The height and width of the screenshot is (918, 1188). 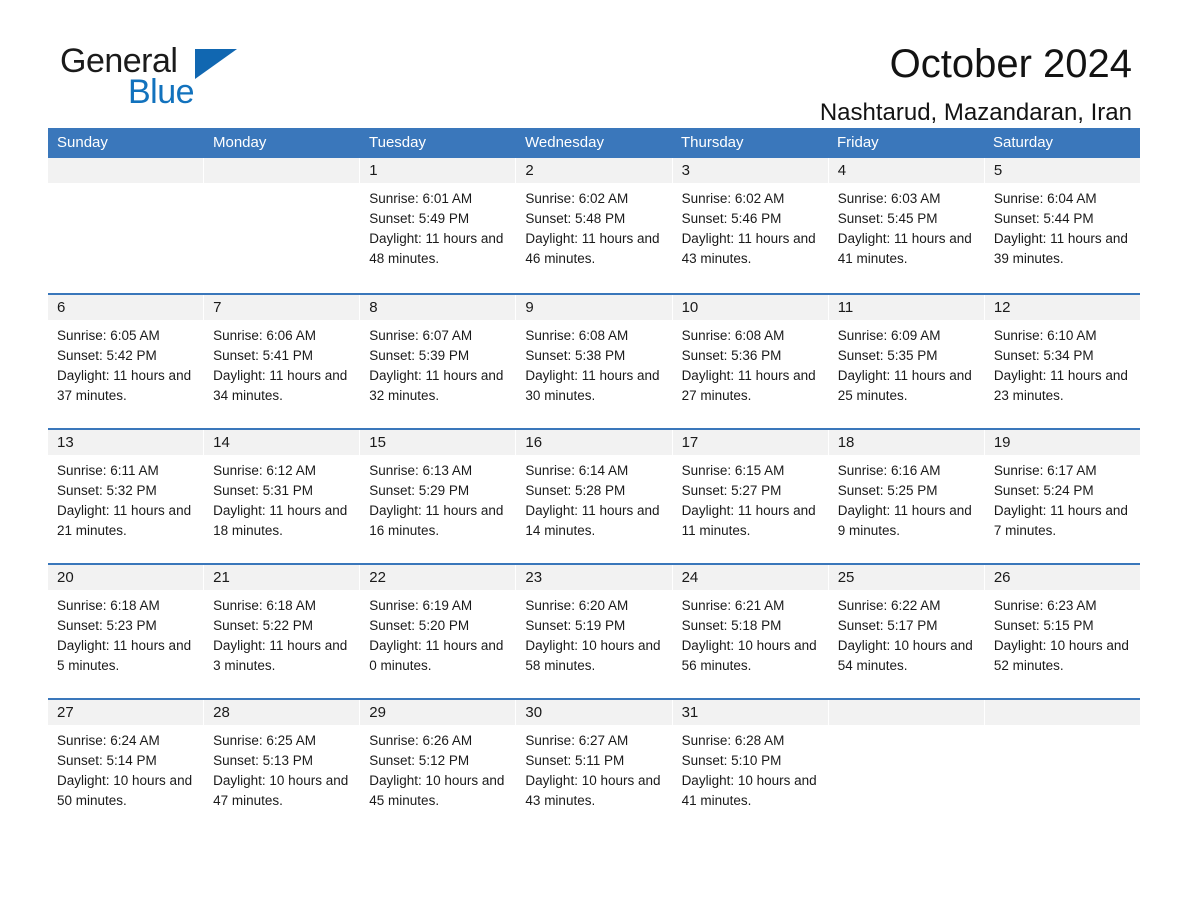 What do you see at coordinates (178, 77) in the screenshot?
I see `general-blue-logo: General Blue` at bounding box center [178, 77].